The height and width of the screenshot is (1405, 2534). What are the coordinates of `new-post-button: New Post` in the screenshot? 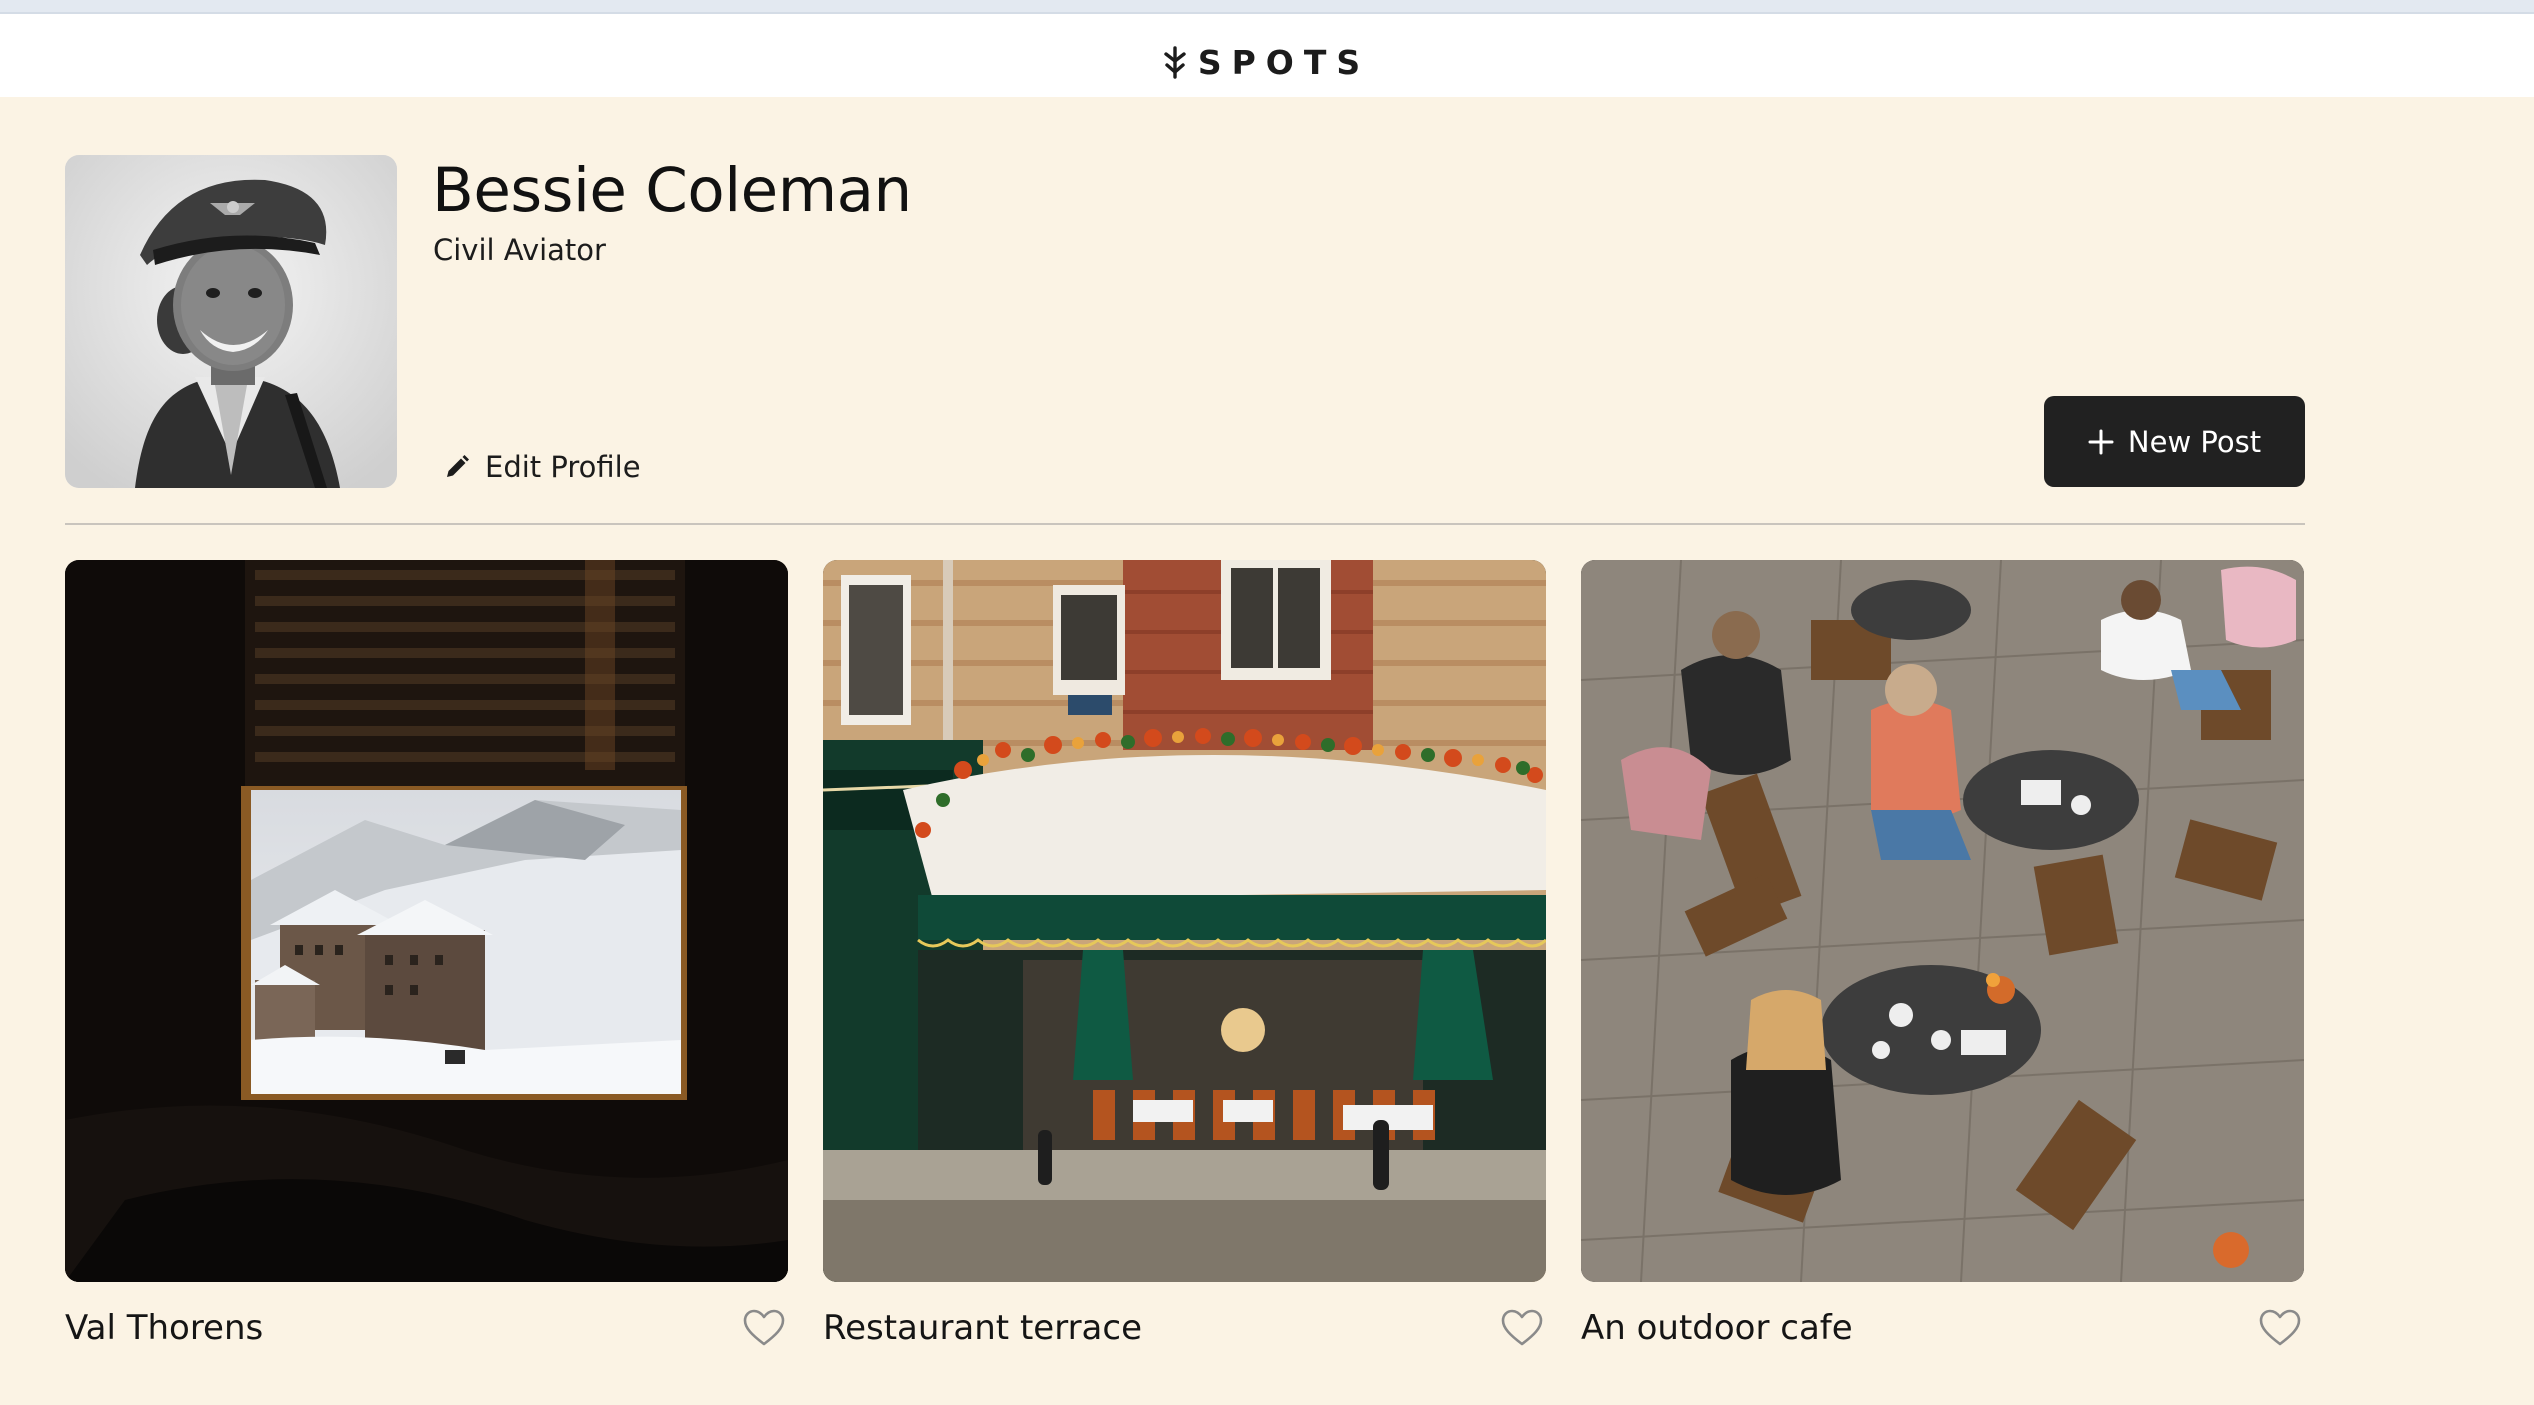 It's located at (2174, 441).